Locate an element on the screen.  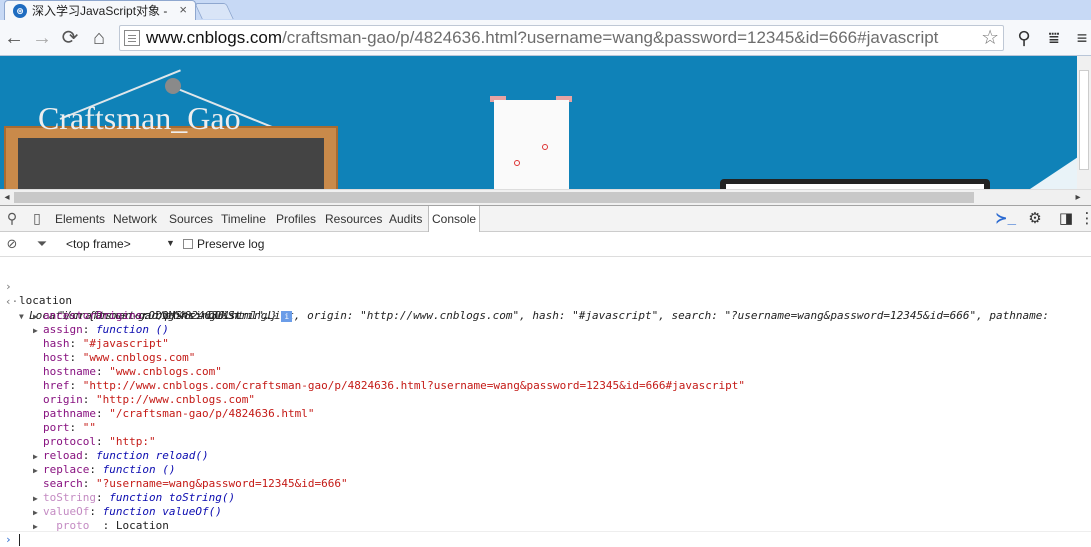
console-prompt-line: › is located at coordinates (545, 539).